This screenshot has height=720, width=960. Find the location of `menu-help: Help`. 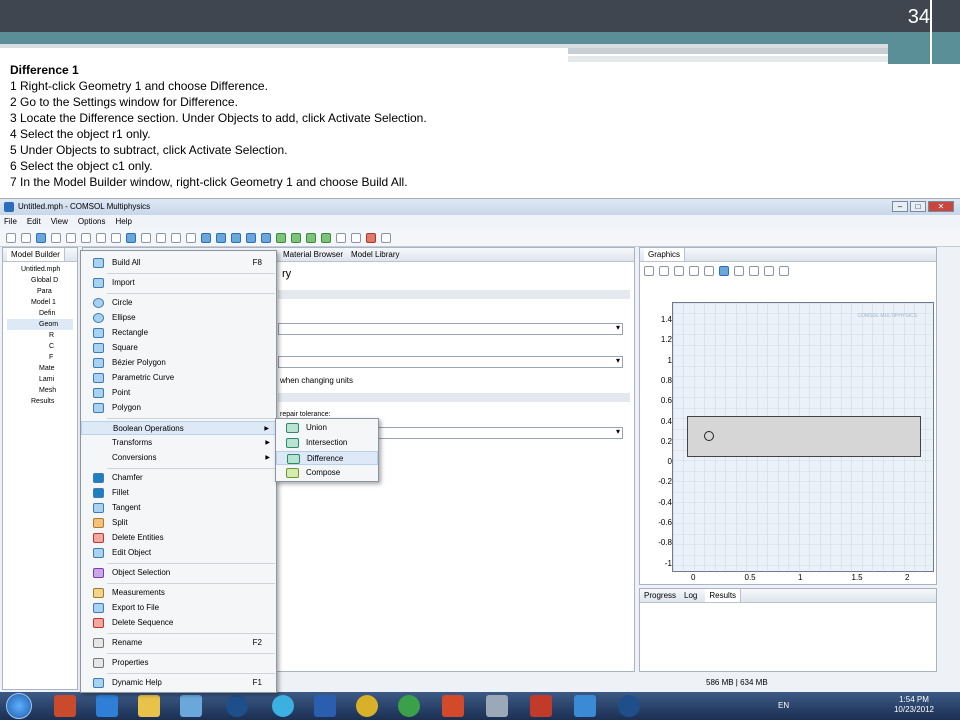

menu-help: Help is located at coordinates (123, 222).